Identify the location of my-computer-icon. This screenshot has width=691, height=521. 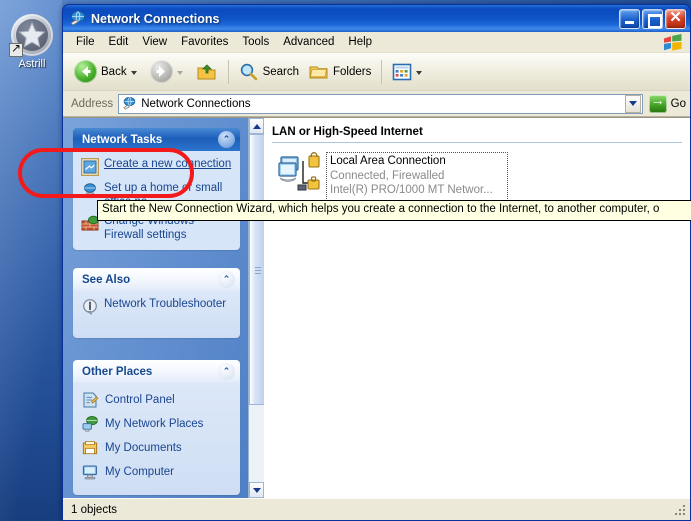
(90, 472).